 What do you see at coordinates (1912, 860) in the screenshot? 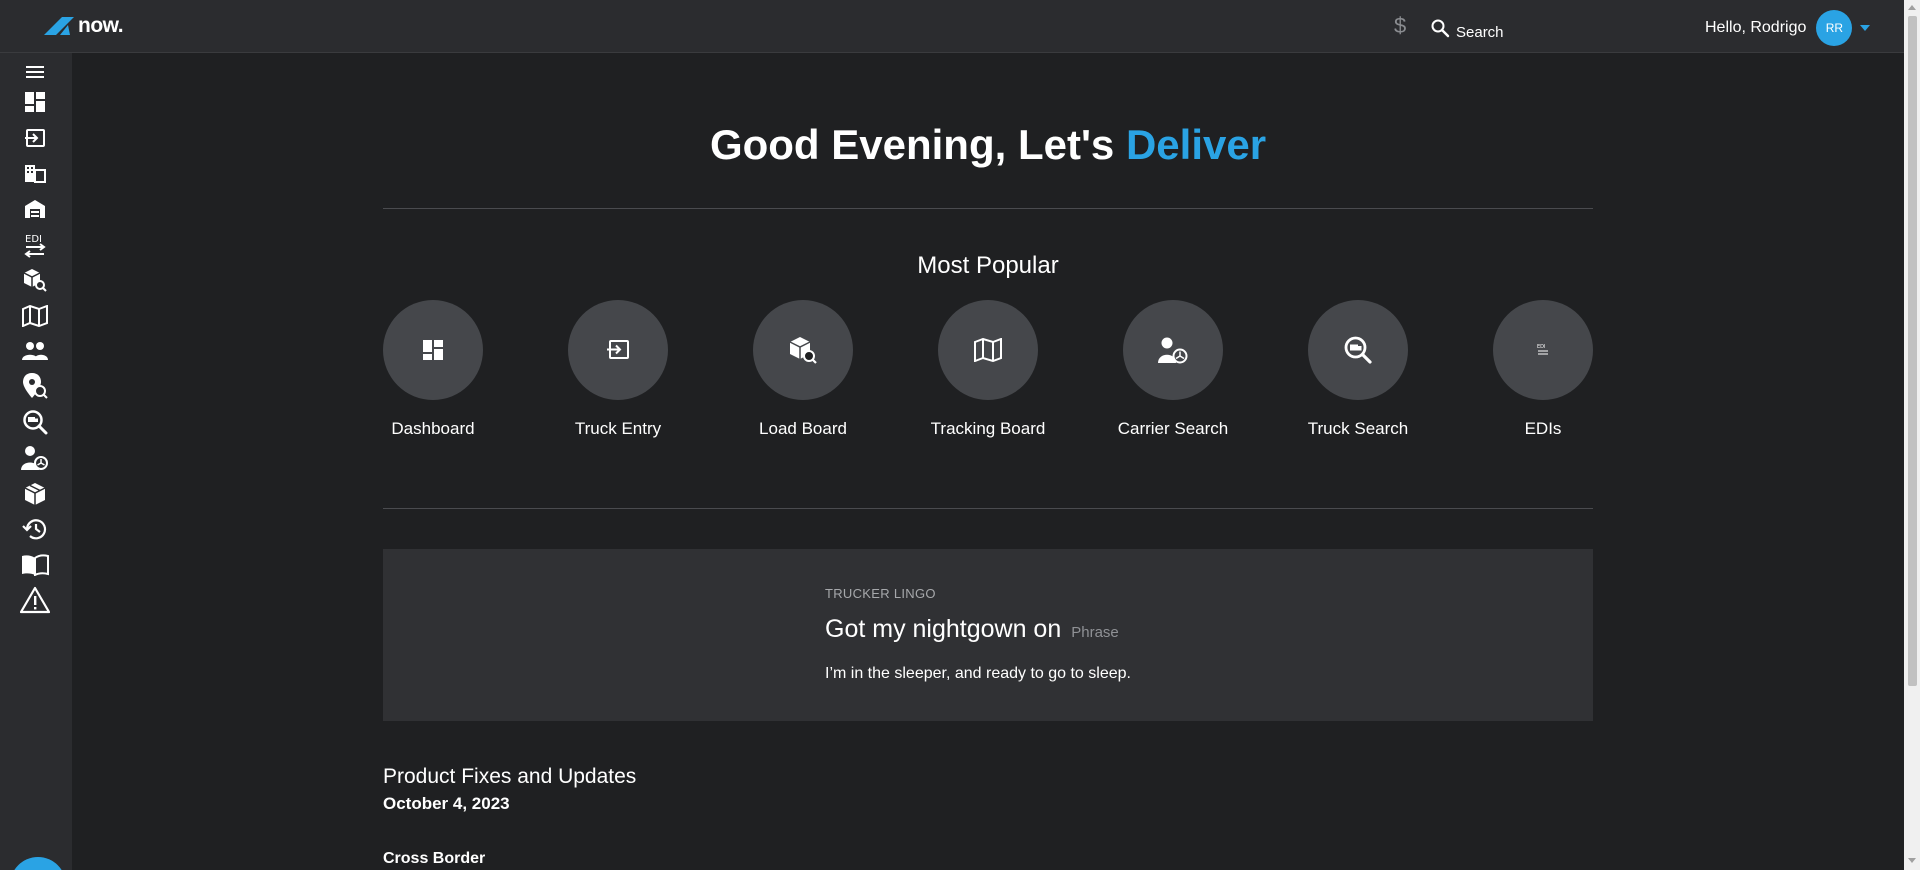
I see `scroll-down-arrow-icon` at bounding box center [1912, 860].